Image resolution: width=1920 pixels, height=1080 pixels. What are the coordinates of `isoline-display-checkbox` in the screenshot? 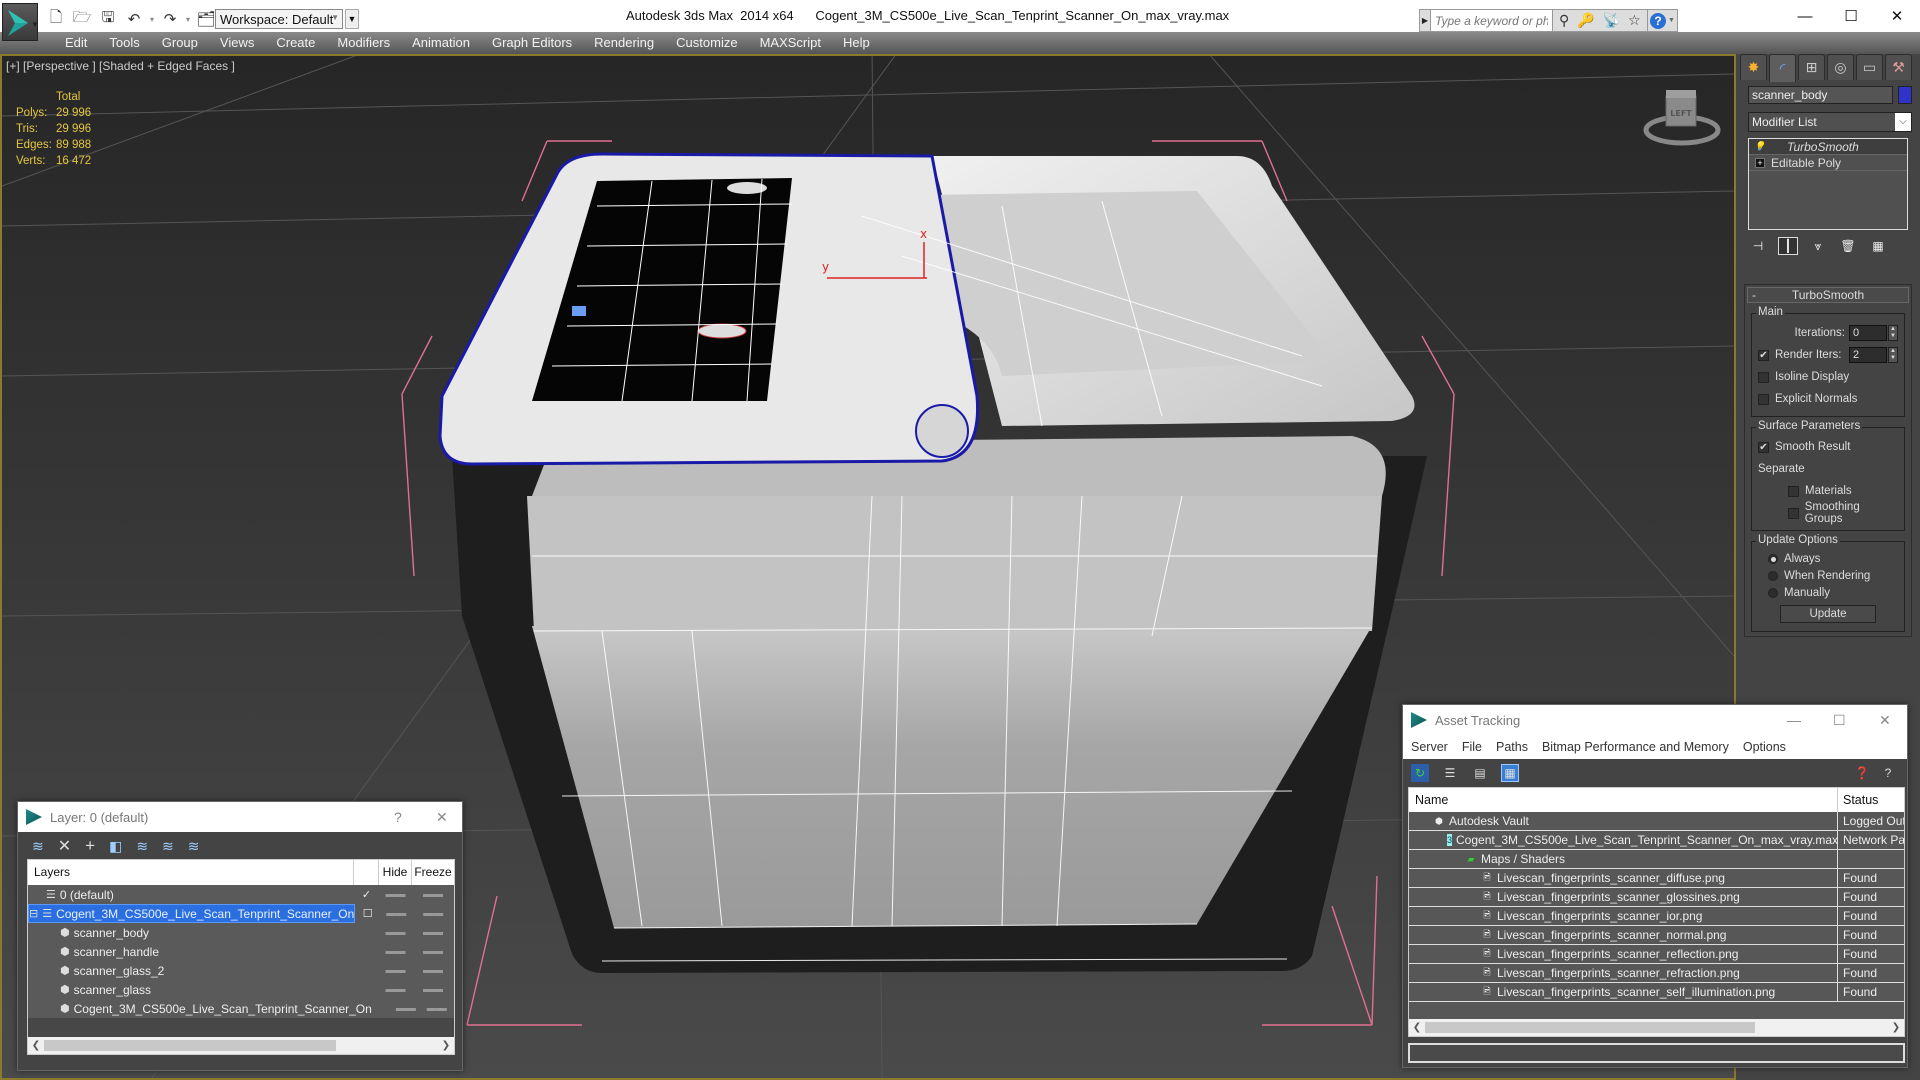 It's located at (1763, 377).